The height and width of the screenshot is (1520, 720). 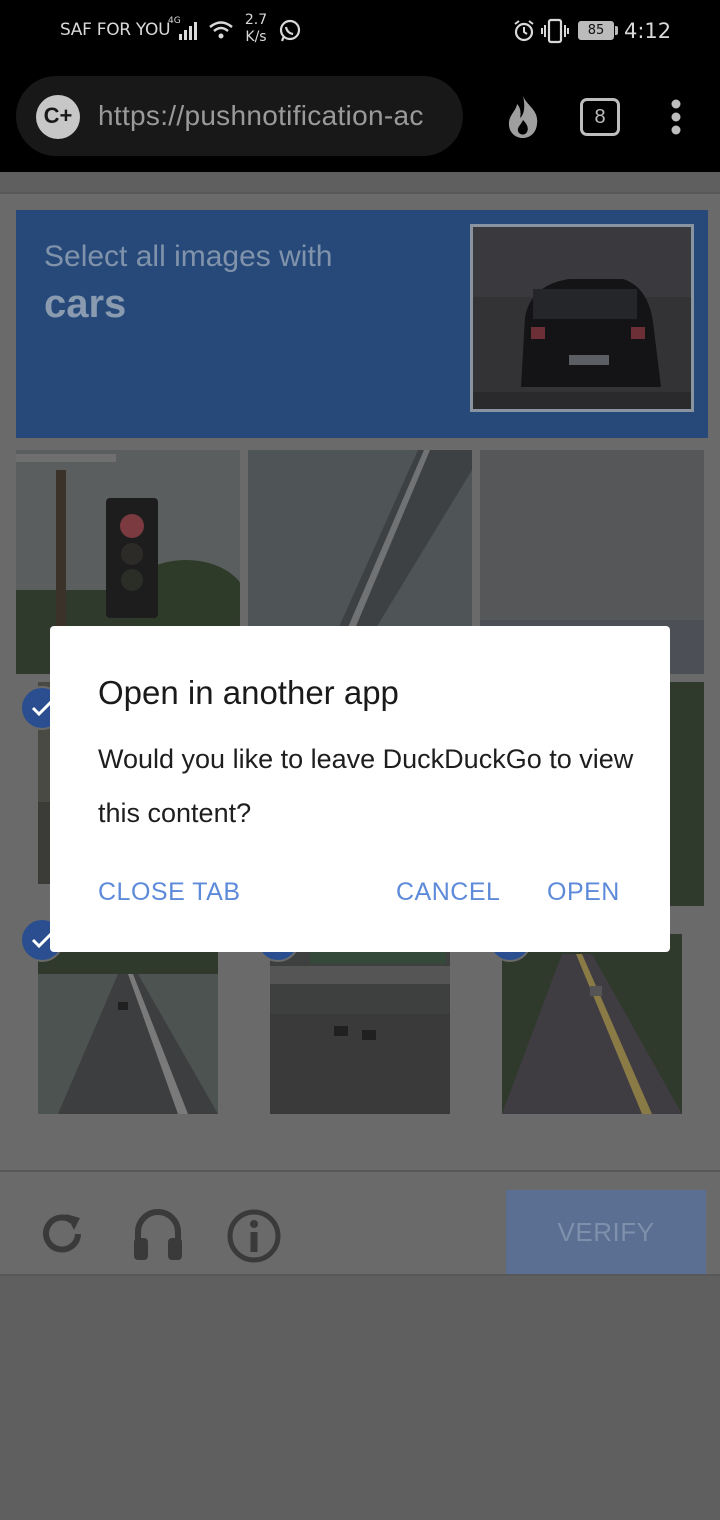 What do you see at coordinates (115, 30) in the screenshot?
I see `carrier-name: SAF FOR YOU` at bounding box center [115, 30].